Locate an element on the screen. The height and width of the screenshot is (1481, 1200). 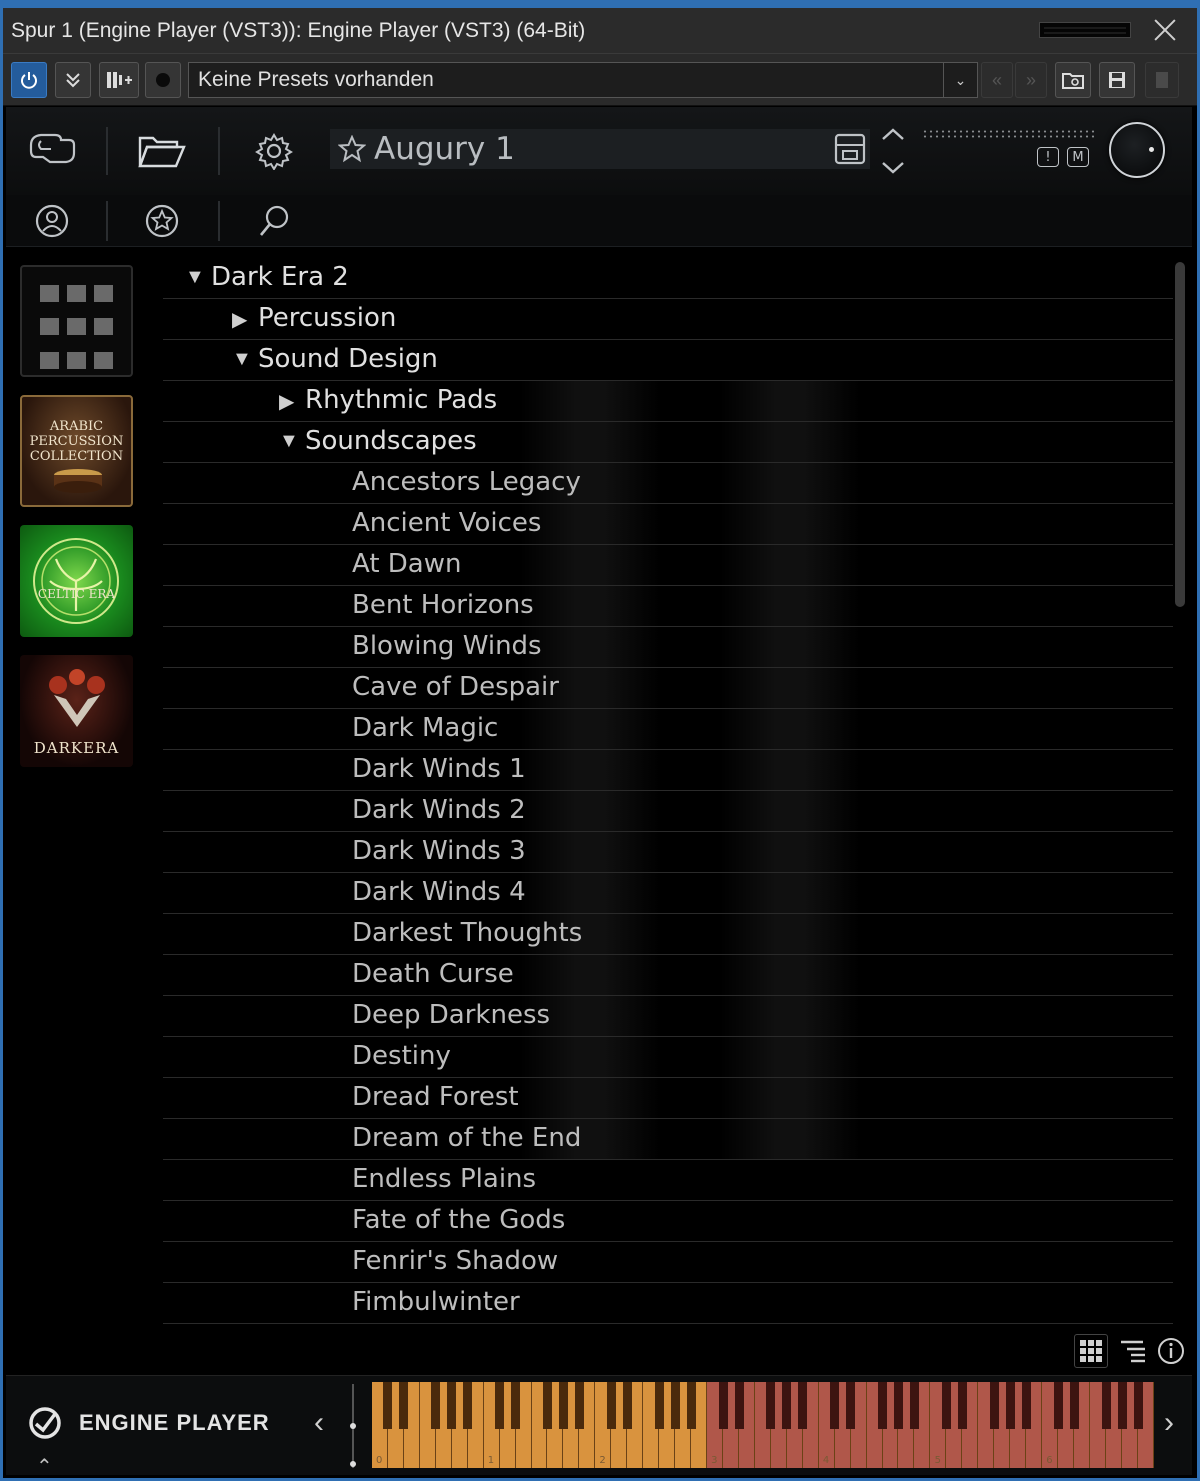
folder-item: ▼ Soundscapes is located at coordinates (668, 442).